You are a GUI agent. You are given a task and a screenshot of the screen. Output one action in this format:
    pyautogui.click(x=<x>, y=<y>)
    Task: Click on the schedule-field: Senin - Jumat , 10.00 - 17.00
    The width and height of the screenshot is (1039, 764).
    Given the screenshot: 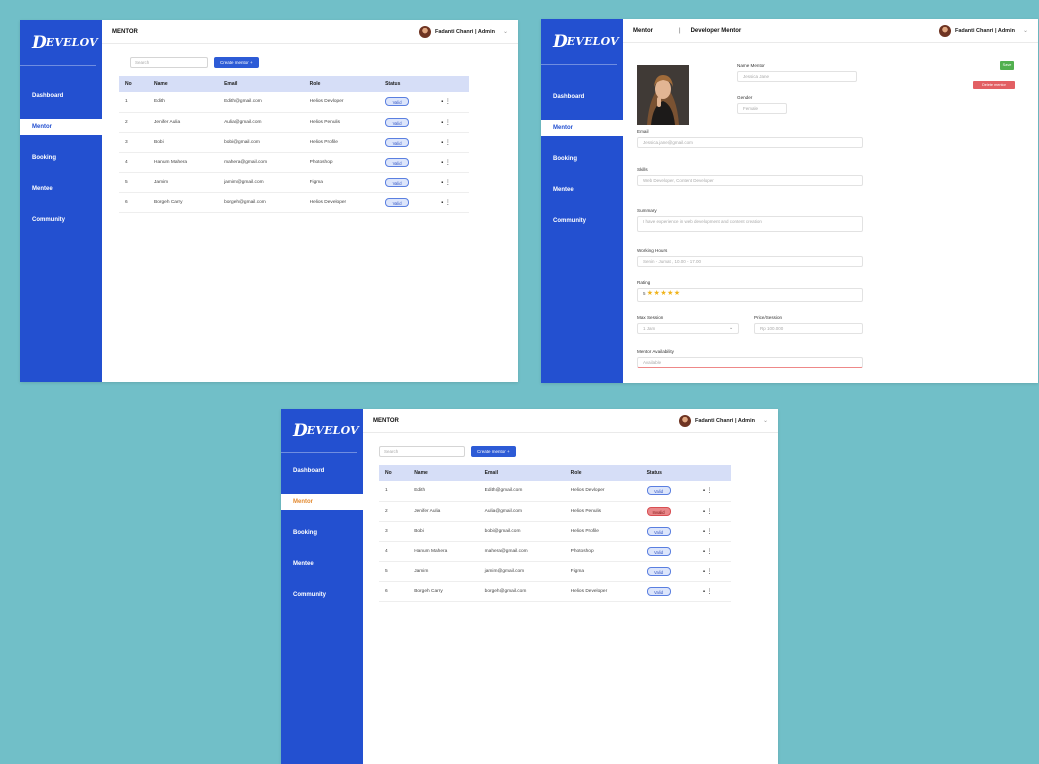 What is the action you would take?
    pyautogui.click(x=750, y=261)
    